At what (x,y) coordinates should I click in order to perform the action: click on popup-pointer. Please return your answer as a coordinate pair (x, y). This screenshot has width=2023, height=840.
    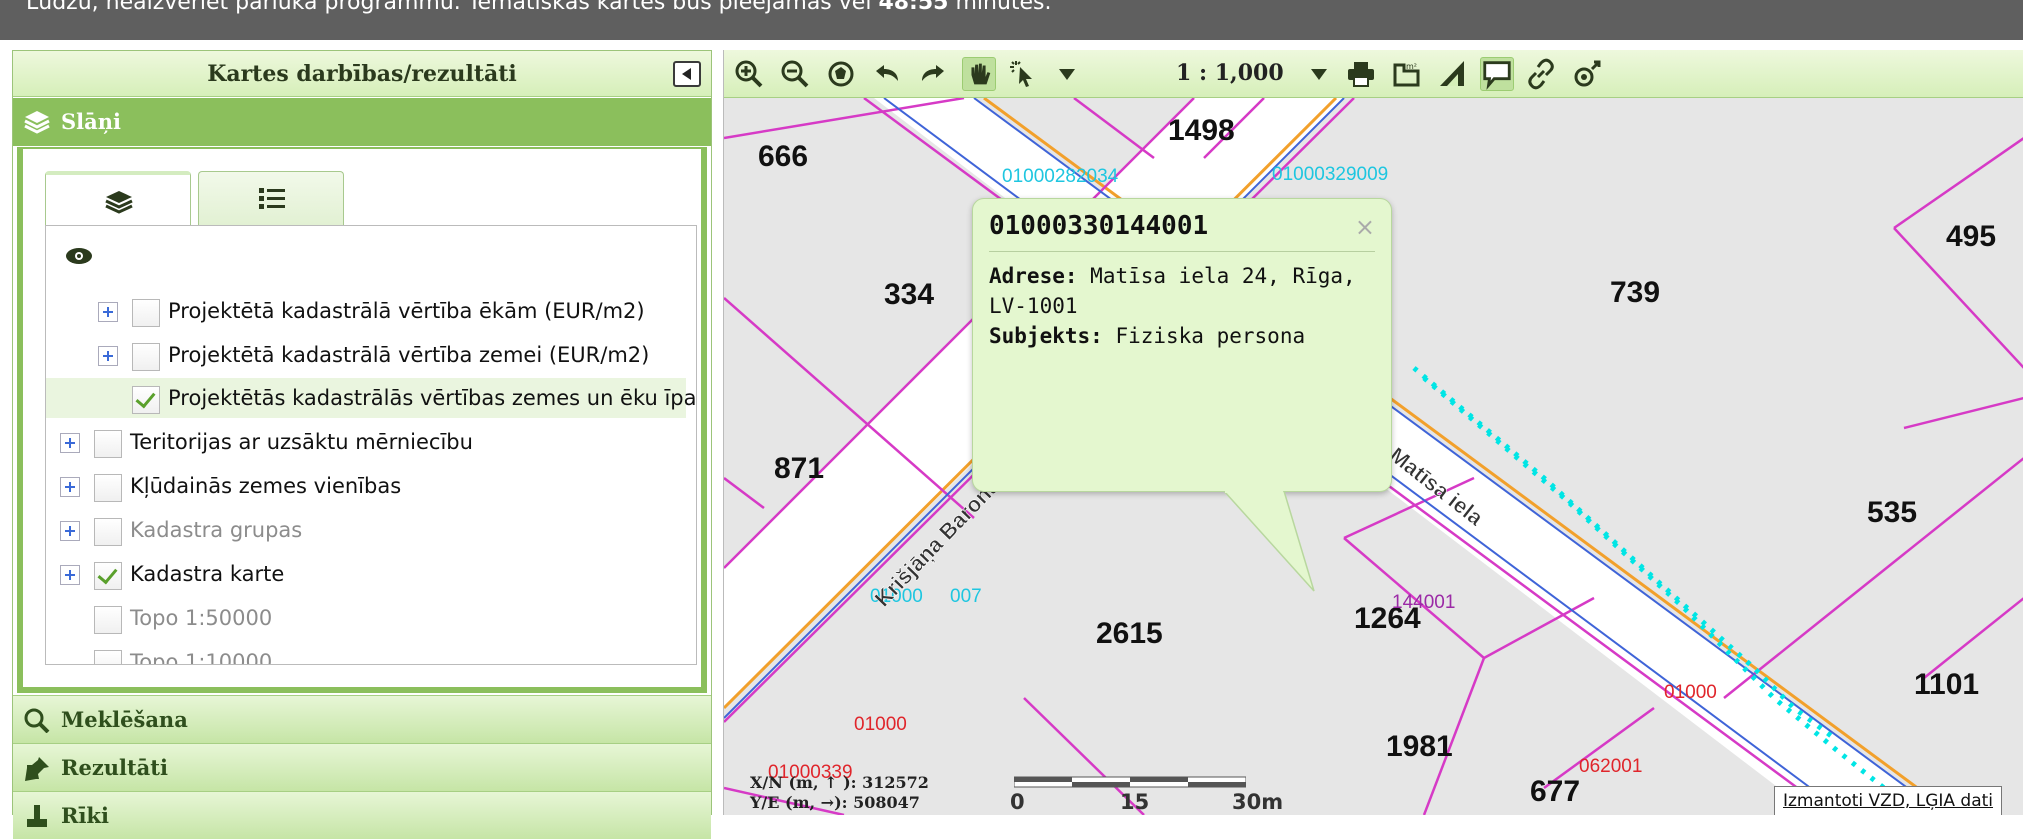
    Looking at the image, I should click on (1269, 541).